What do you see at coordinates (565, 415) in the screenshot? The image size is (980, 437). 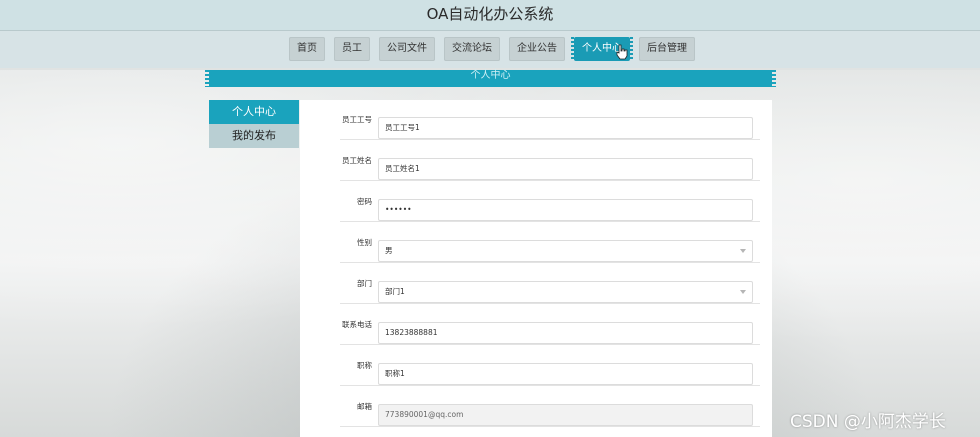 I see `email-field: 773890001@qq.com` at bounding box center [565, 415].